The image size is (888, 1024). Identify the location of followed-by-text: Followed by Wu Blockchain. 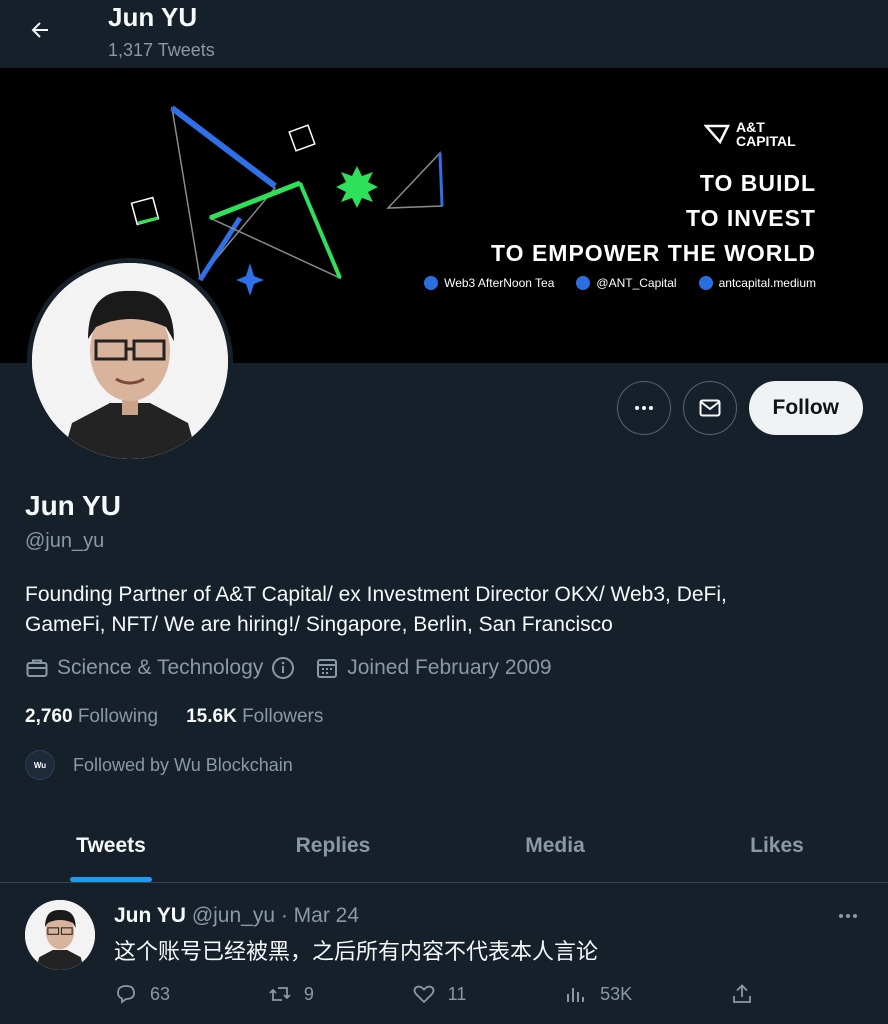
(183, 764).